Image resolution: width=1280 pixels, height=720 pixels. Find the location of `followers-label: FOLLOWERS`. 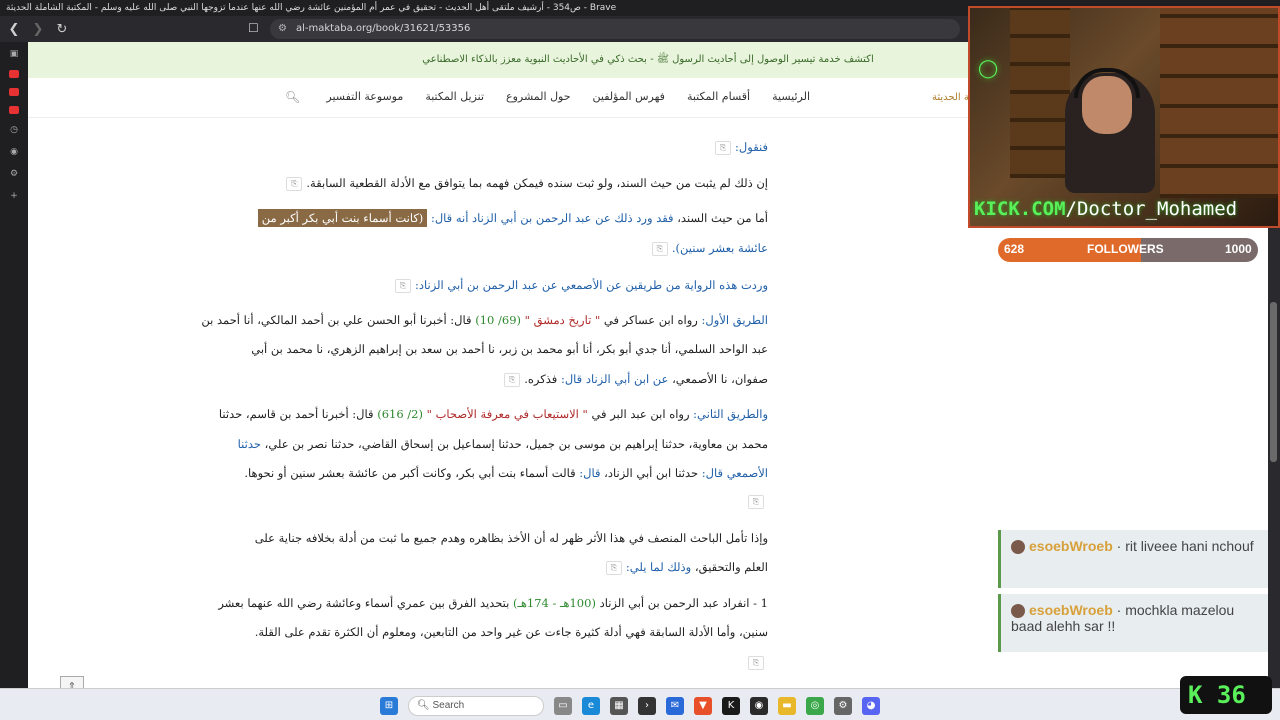

followers-label: FOLLOWERS is located at coordinates (1125, 249).